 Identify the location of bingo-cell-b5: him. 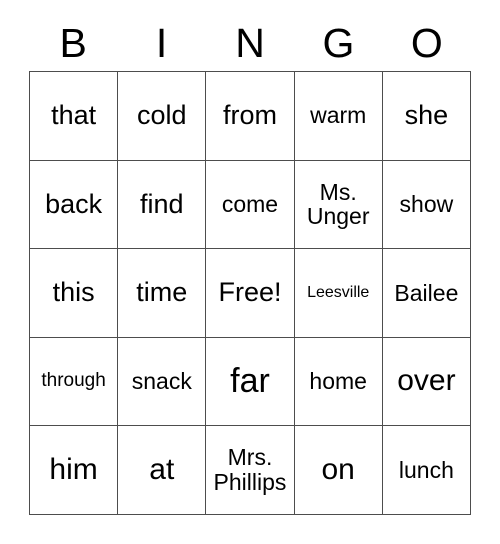
(74, 470).